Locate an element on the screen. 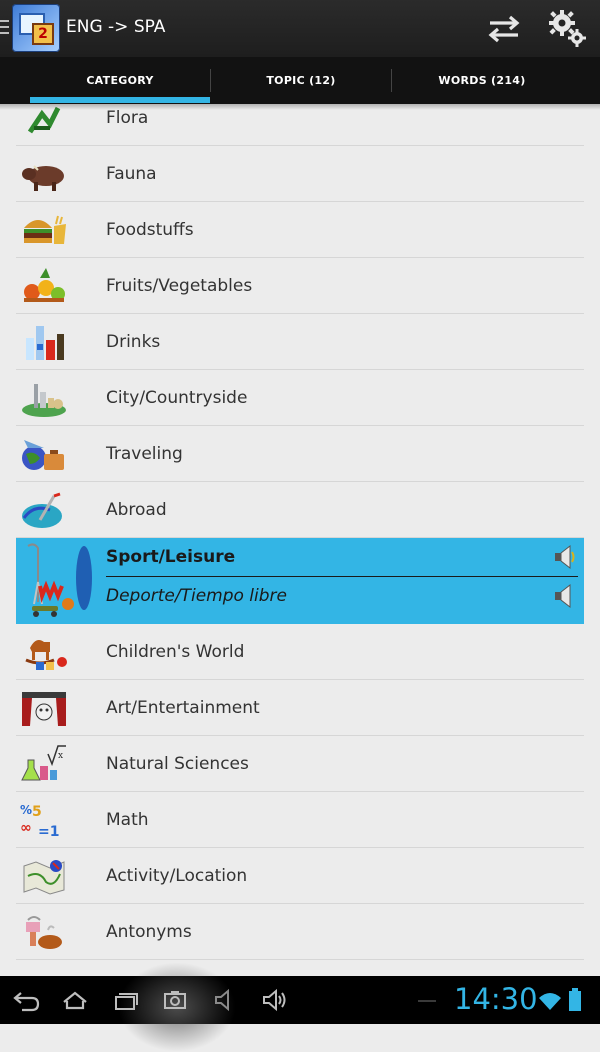 The height and width of the screenshot is (1052, 600). list-item-label: Math is located at coordinates (127, 820).